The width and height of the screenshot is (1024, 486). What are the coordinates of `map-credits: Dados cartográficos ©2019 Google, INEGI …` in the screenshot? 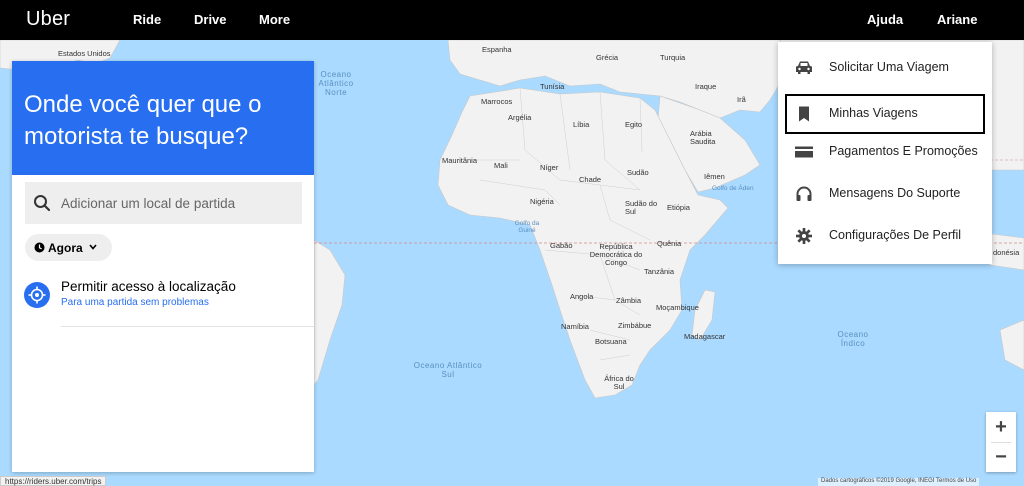 It's located at (899, 482).